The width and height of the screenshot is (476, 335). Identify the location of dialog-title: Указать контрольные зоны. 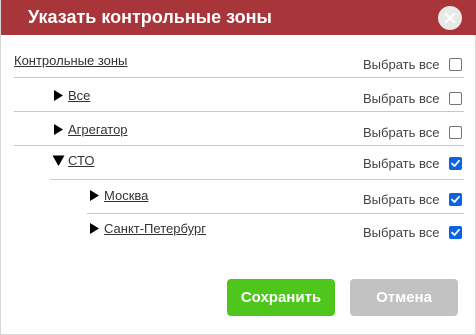
(150, 17).